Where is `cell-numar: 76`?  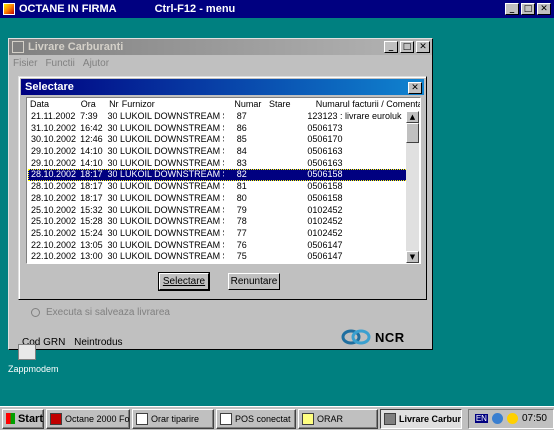
cell-numar: 76 is located at coordinates (241, 244).